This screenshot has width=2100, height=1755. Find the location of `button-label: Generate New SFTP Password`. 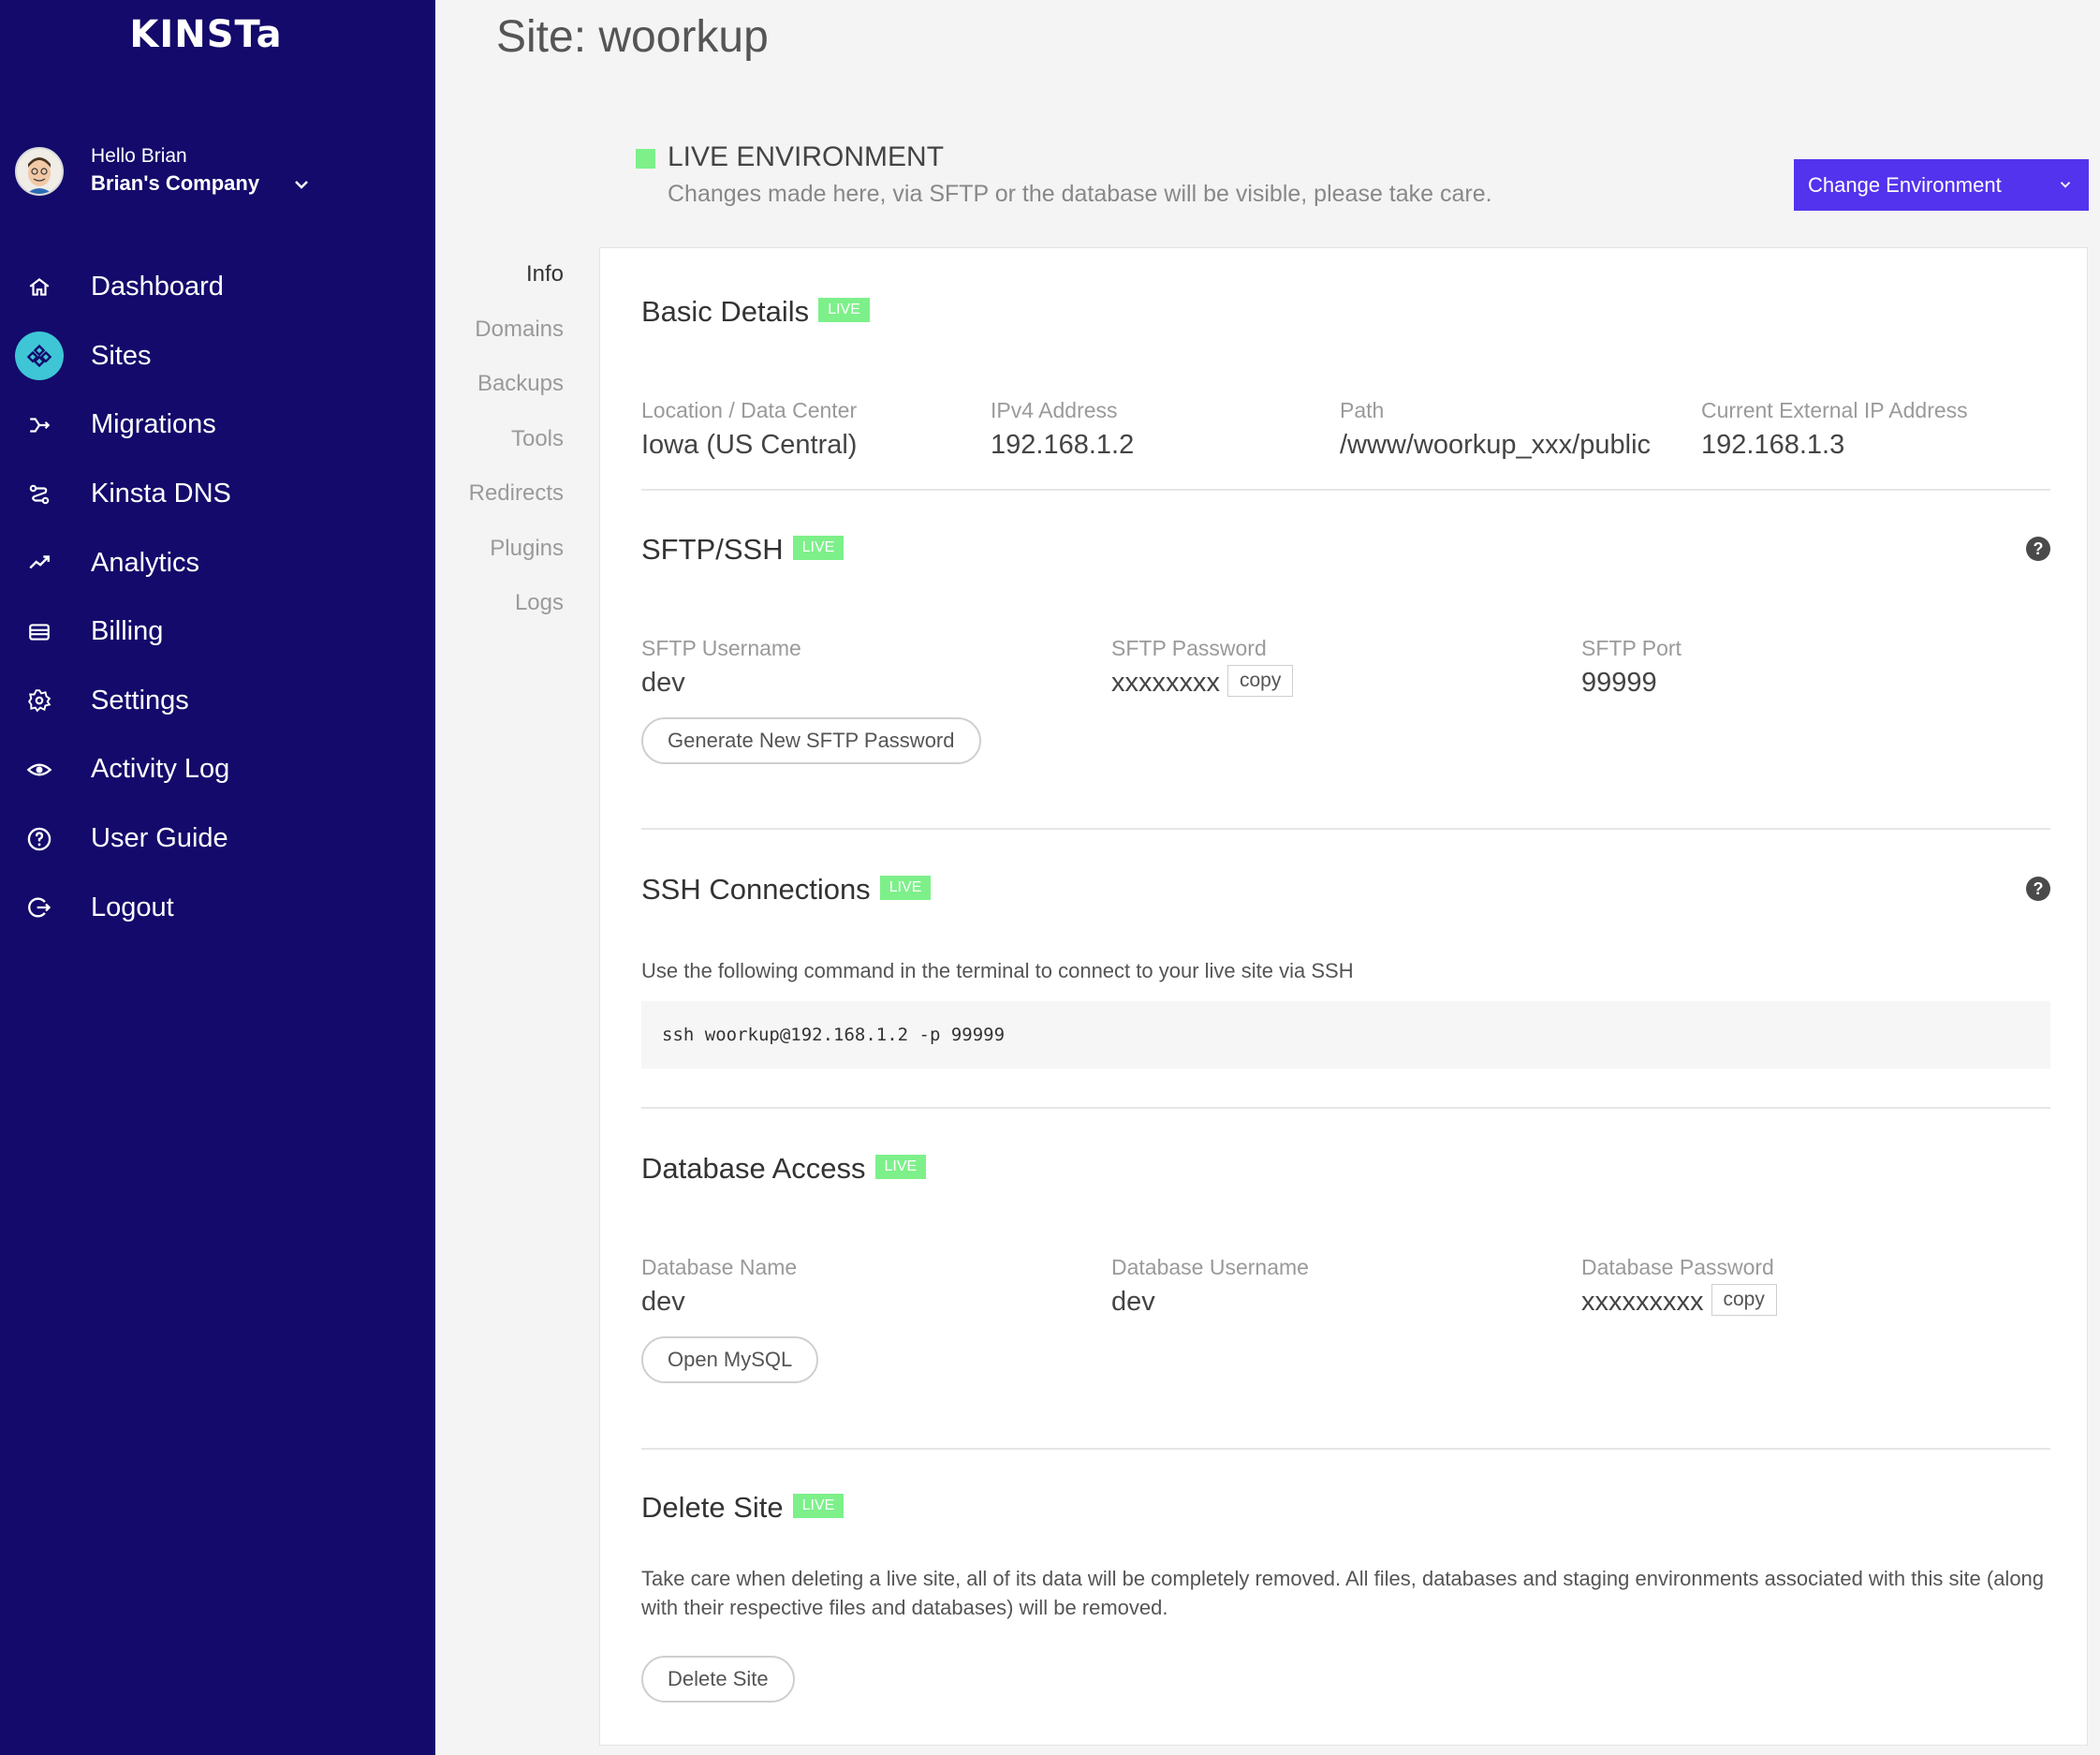

button-label: Generate New SFTP Password is located at coordinates (811, 740).